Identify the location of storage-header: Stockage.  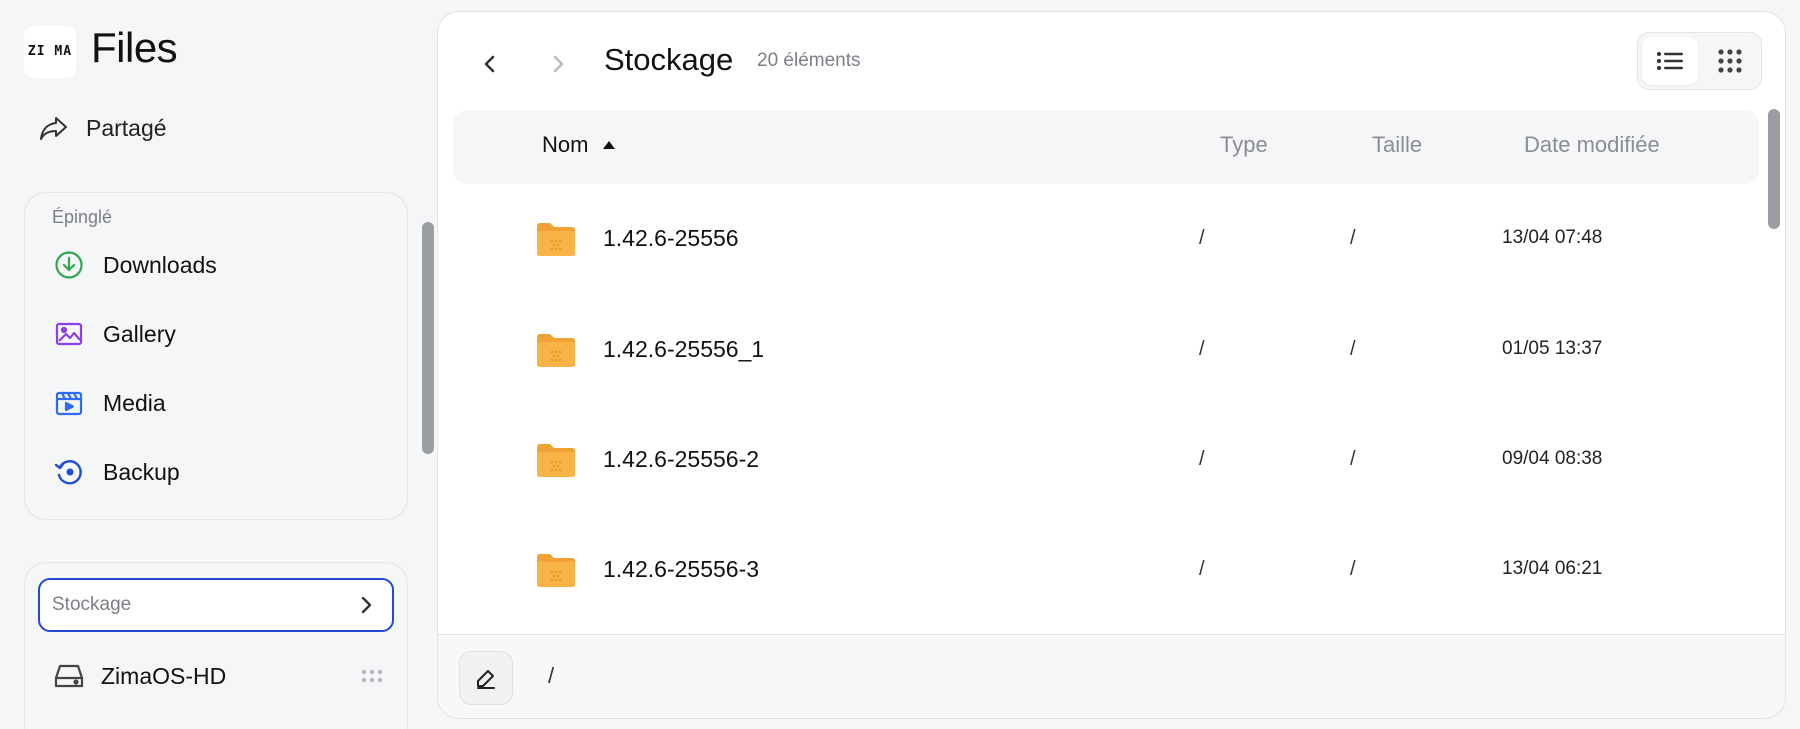
(216, 605).